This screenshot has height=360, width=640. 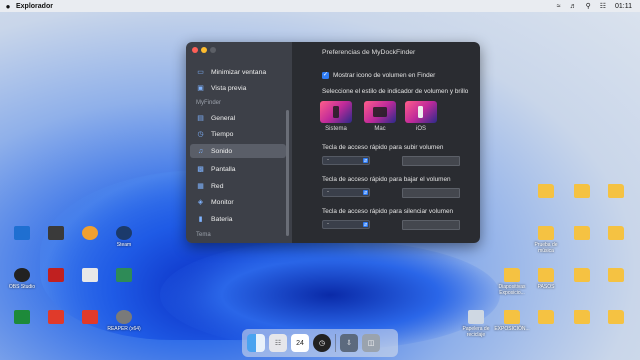 I want to click on sidebar-item-label: Monitor, so click(x=222, y=202).